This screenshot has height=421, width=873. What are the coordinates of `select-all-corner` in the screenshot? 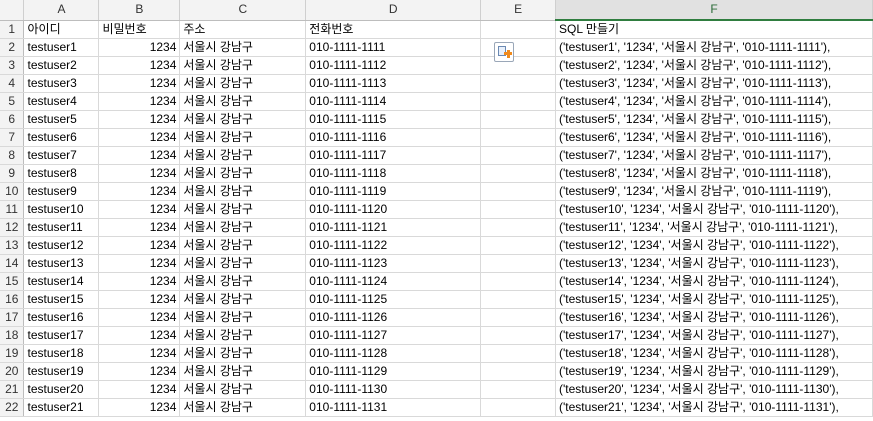 It's located at (12, 10).